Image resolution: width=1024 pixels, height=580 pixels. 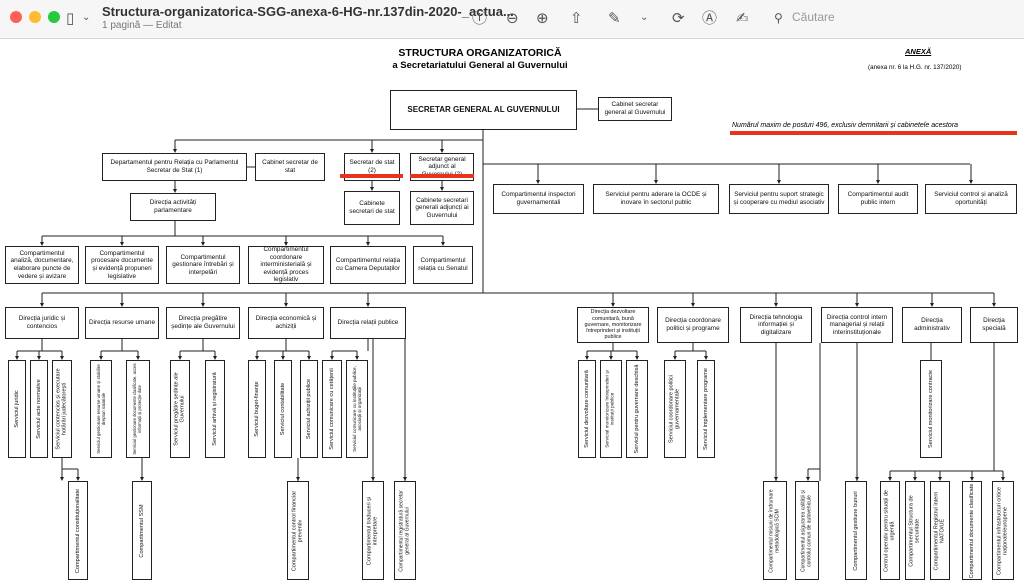 What do you see at coordinates (742, 18) in the screenshot?
I see `signature-icon: ✍` at bounding box center [742, 18].